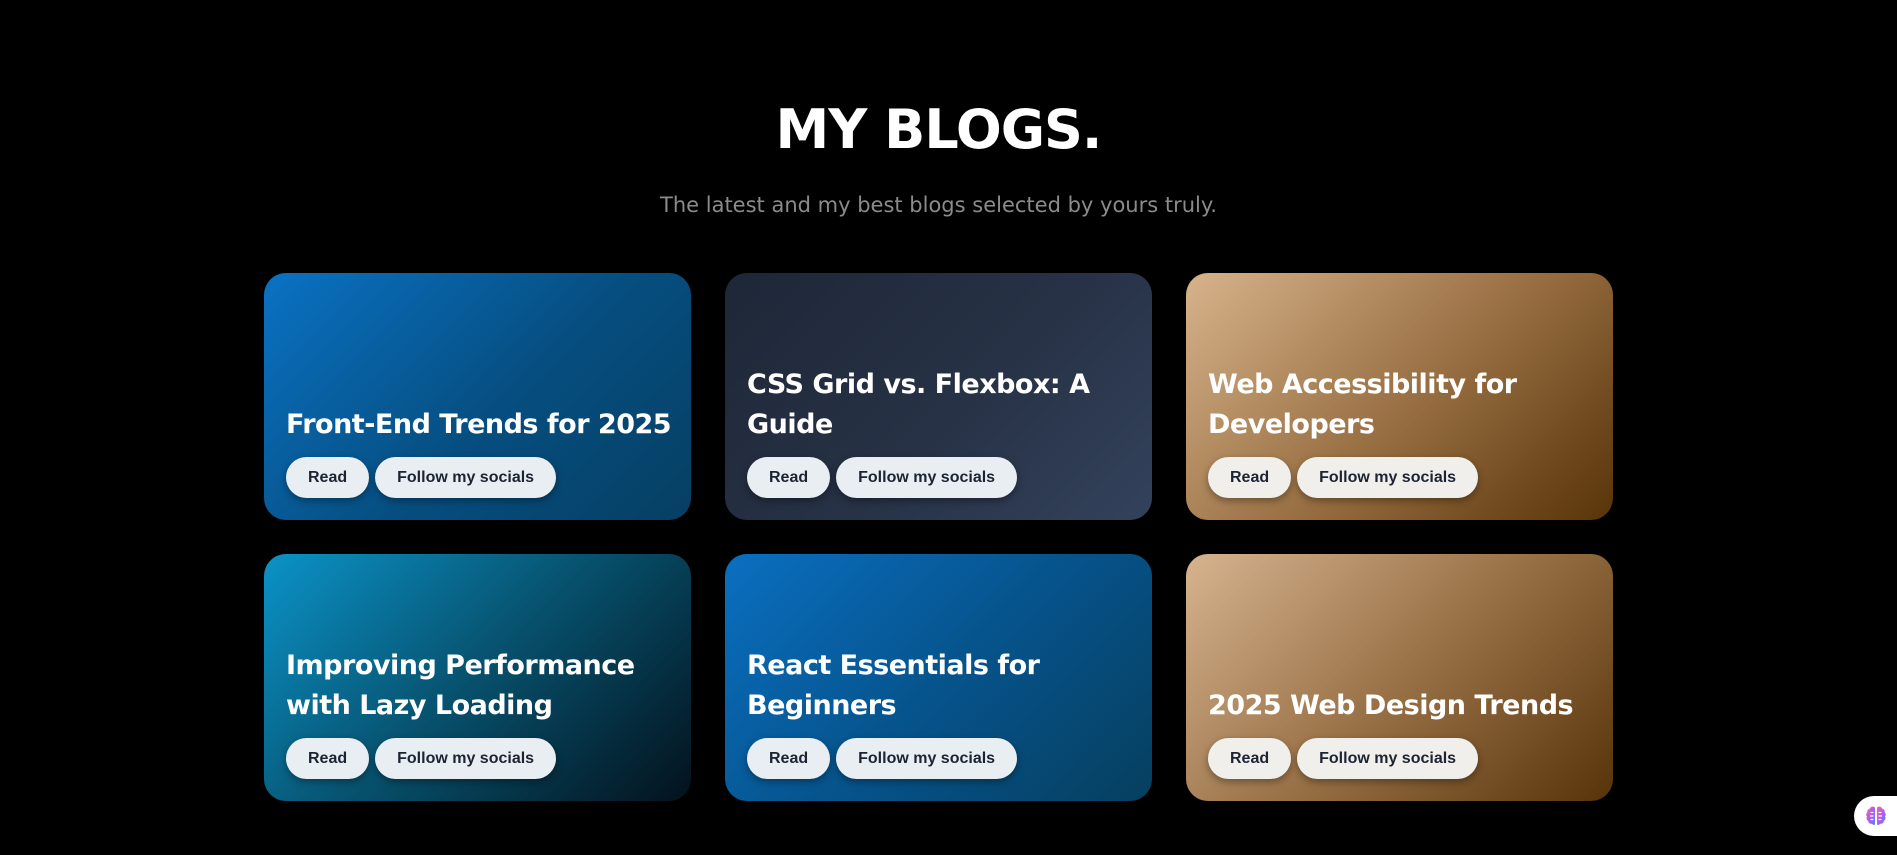 The height and width of the screenshot is (855, 1897). Describe the element at coordinates (1362, 404) in the screenshot. I see `blog-card-title: Web Accessibility for Developers` at that location.